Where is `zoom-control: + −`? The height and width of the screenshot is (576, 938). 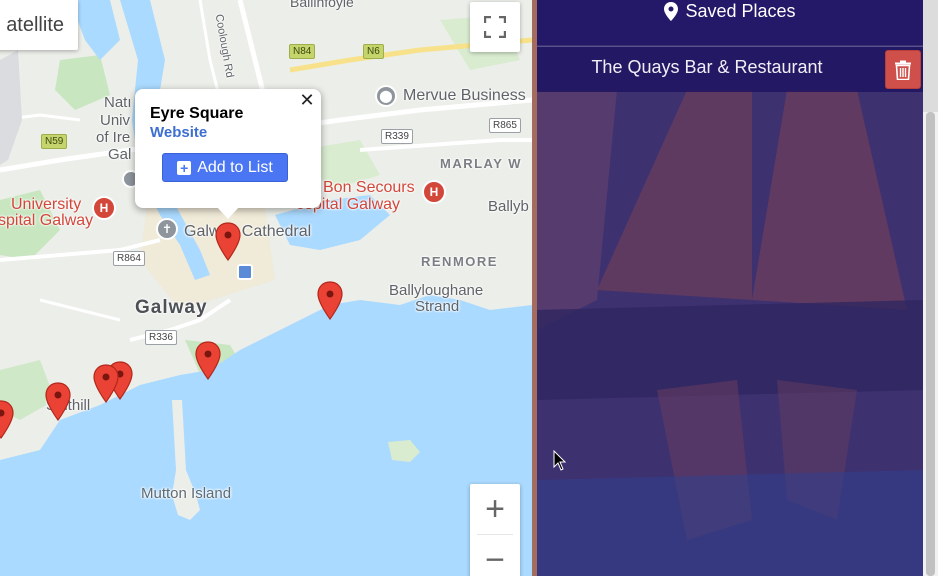
zoom-control: + − is located at coordinates (495, 530).